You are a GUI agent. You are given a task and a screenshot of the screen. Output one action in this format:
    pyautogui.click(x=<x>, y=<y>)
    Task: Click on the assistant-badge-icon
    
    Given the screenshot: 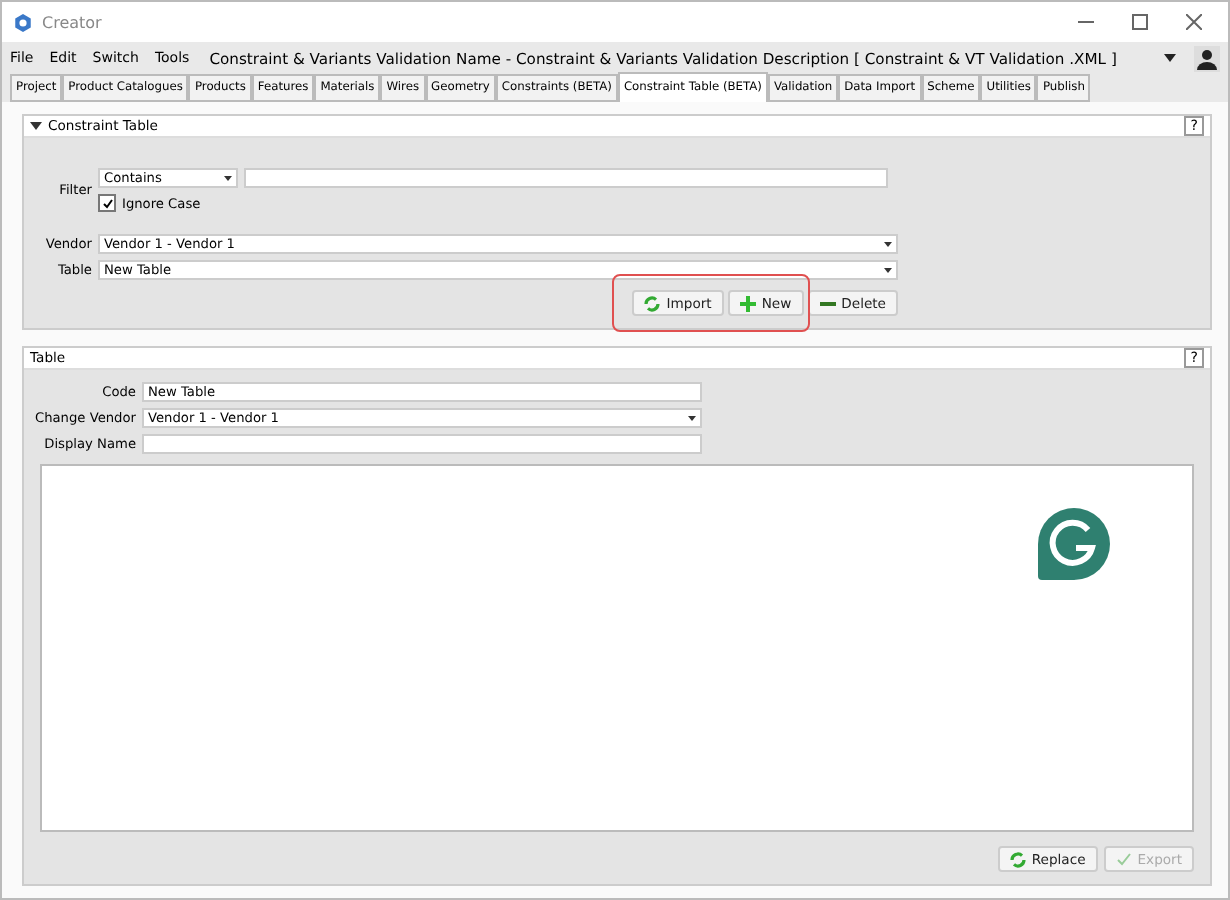 What is the action you would take?
    pyautogui.click(x=1074, y=544)
    